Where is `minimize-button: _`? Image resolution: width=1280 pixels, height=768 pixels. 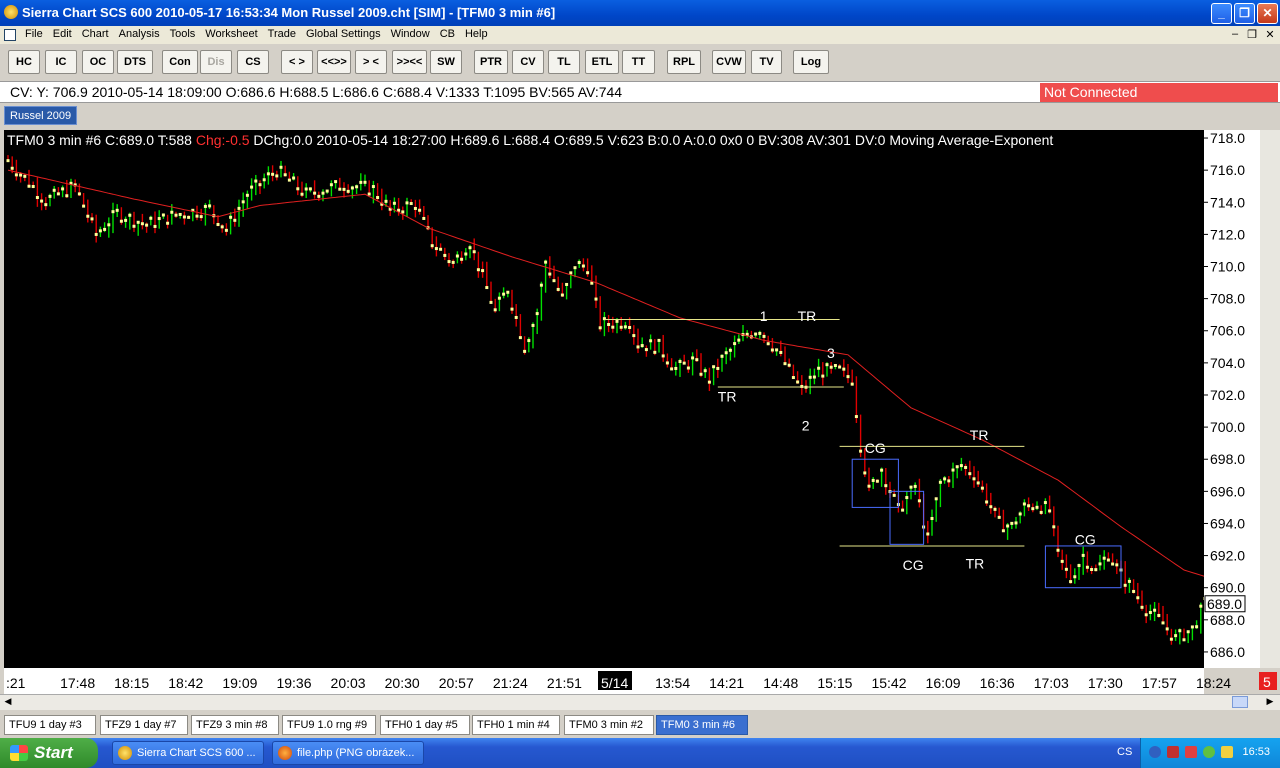
minimize-button: _ is located at coordinates (1221, 13).